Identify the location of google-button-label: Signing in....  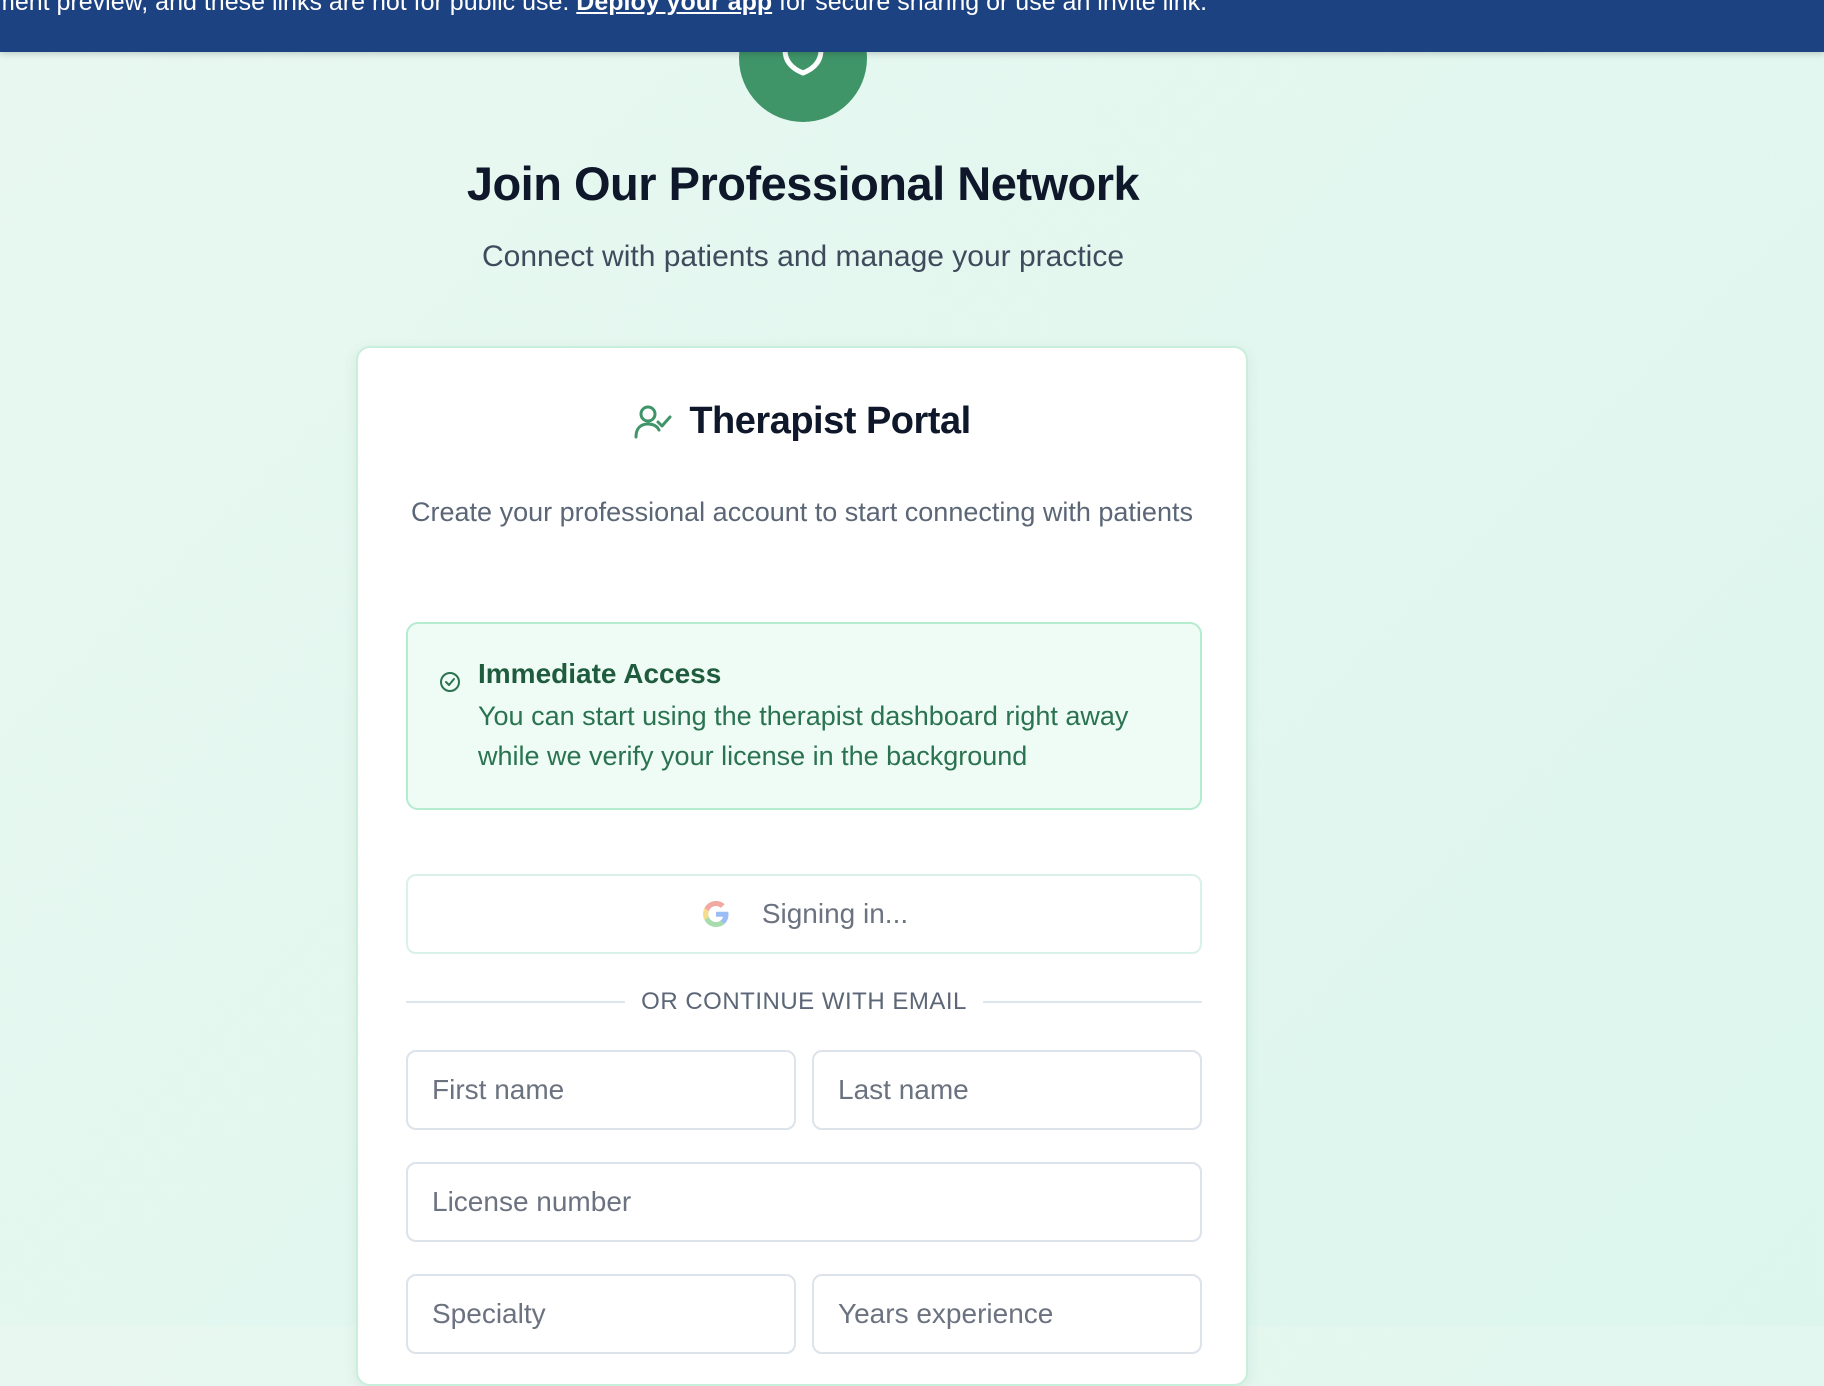
(835, 913).